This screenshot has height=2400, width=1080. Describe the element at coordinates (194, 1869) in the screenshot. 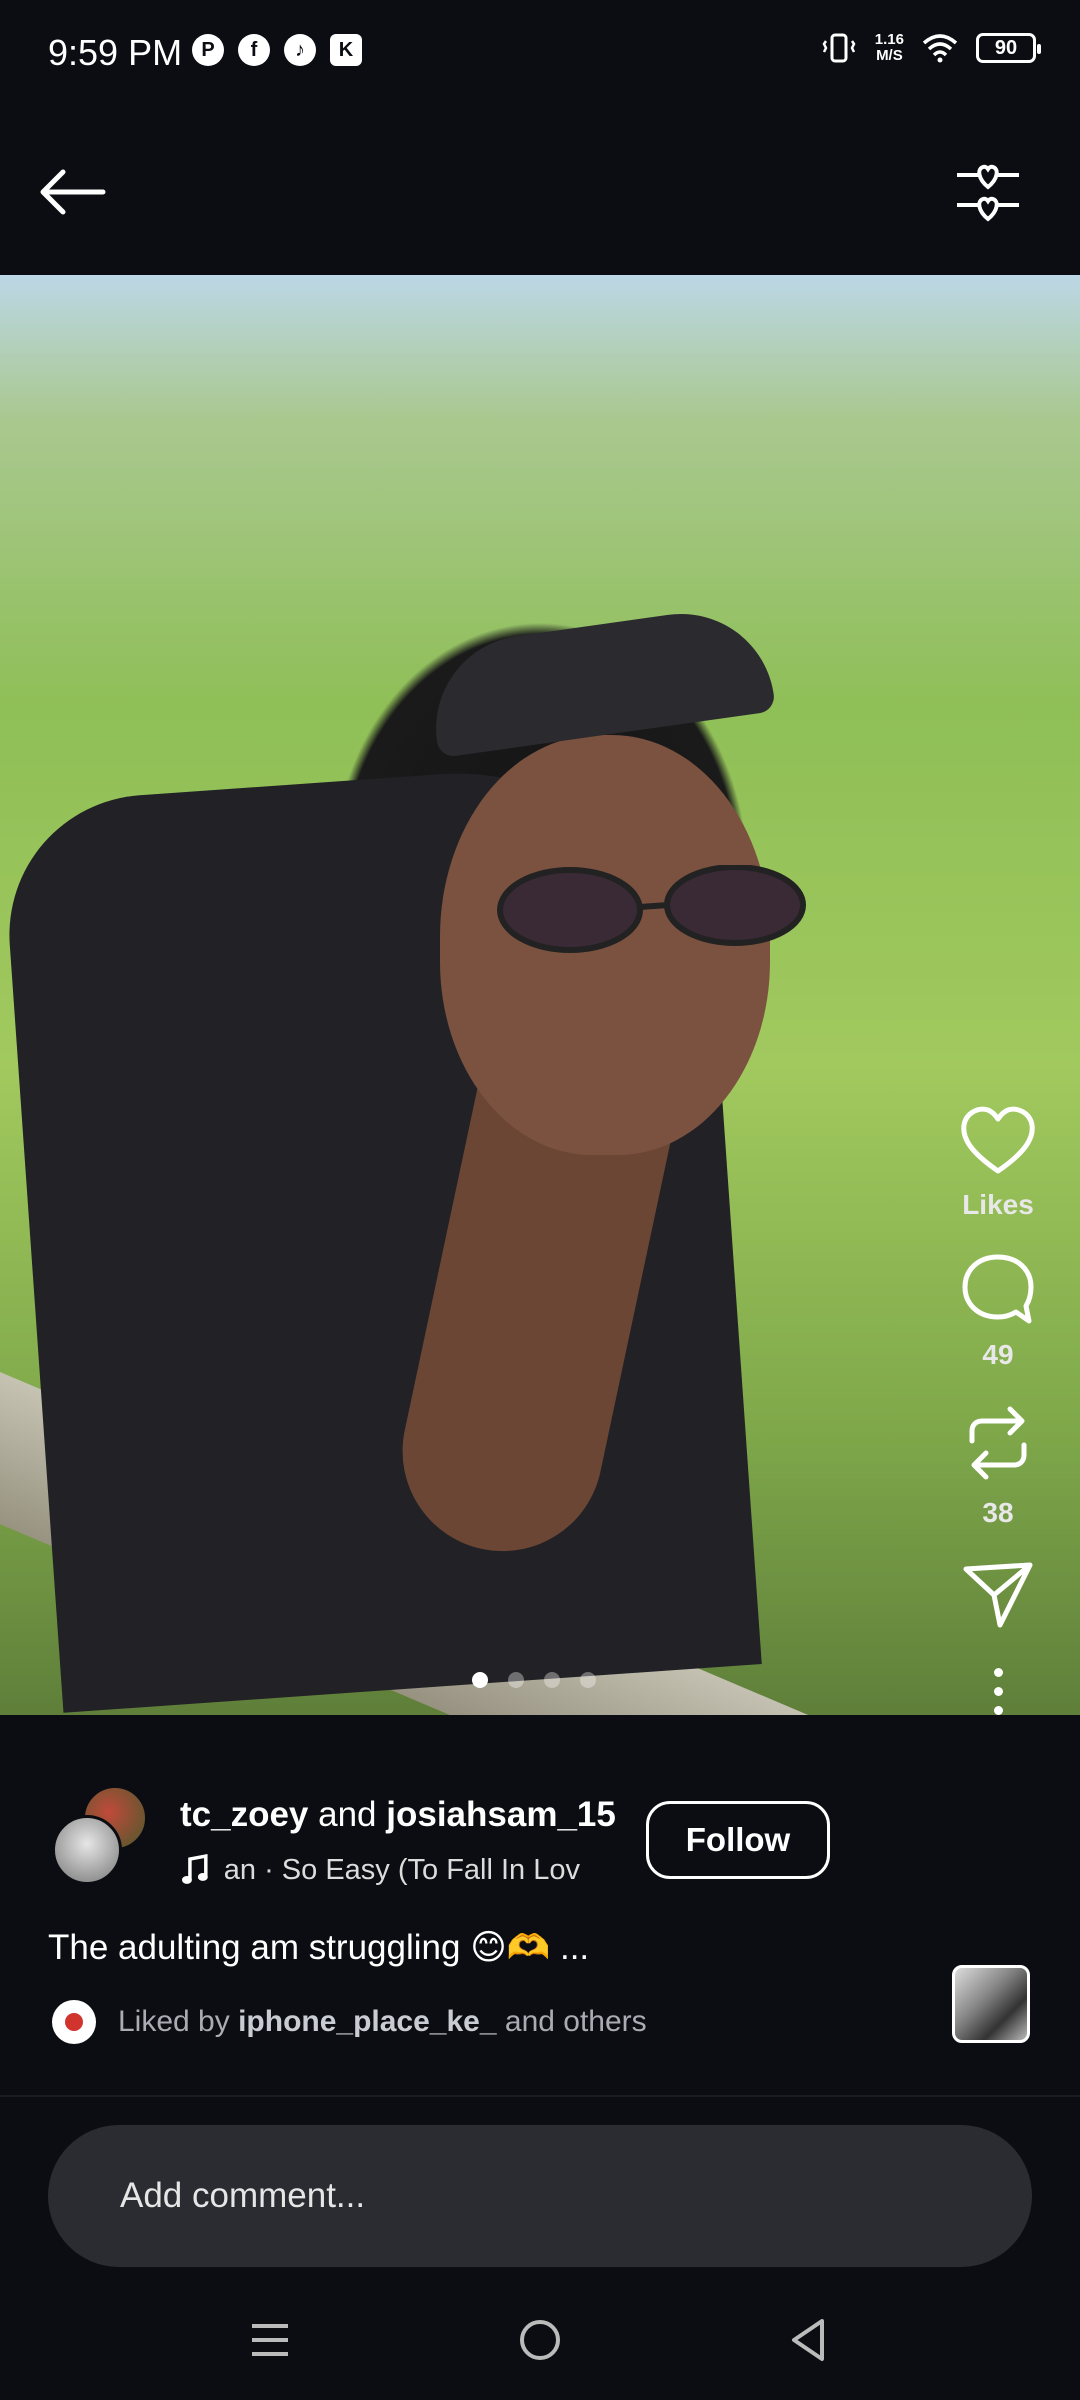

I see `music-note-icon` at that location.